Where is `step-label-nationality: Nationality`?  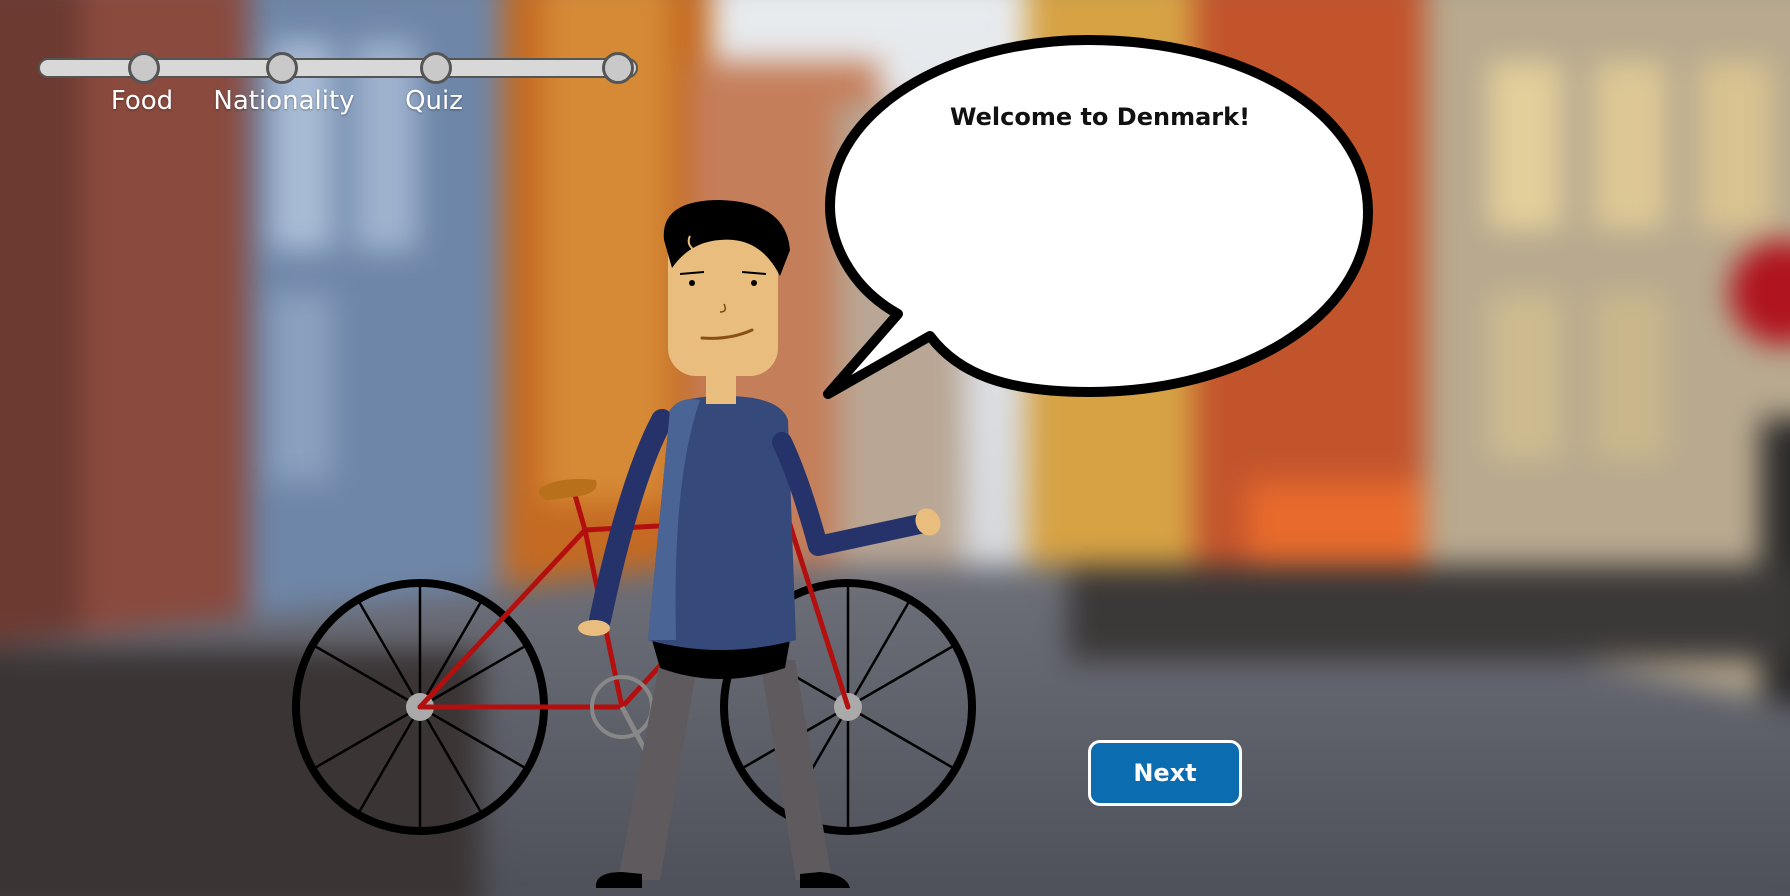
step-label-nationality: Nationality is located at coordinates (284, 101).